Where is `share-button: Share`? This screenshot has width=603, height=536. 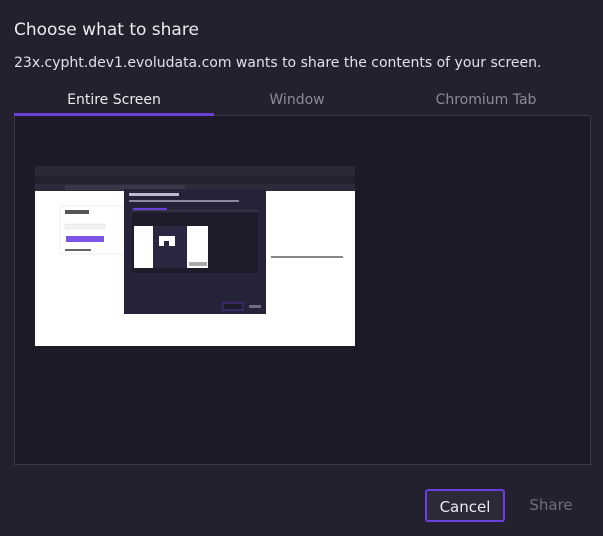 share-button: Share is located at coordinates (551, 505).